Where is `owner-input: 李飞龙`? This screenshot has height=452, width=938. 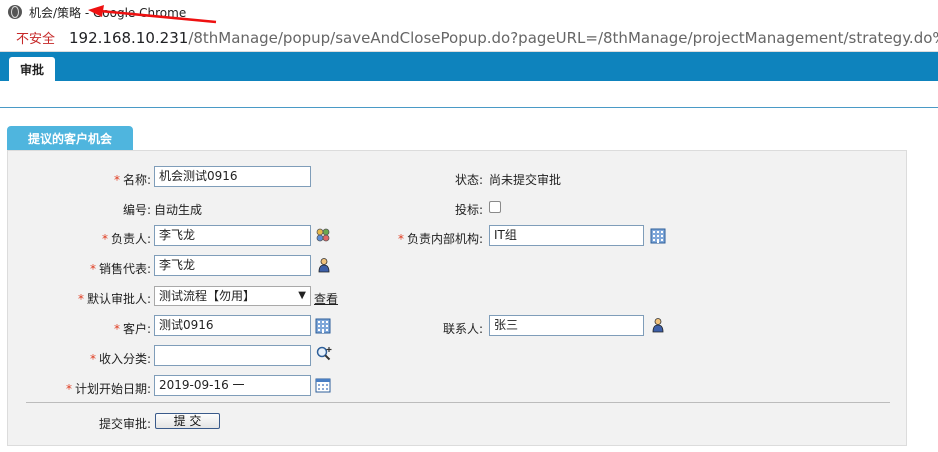 owner-input: 李飞龙 is located at coordinates (232, 235).